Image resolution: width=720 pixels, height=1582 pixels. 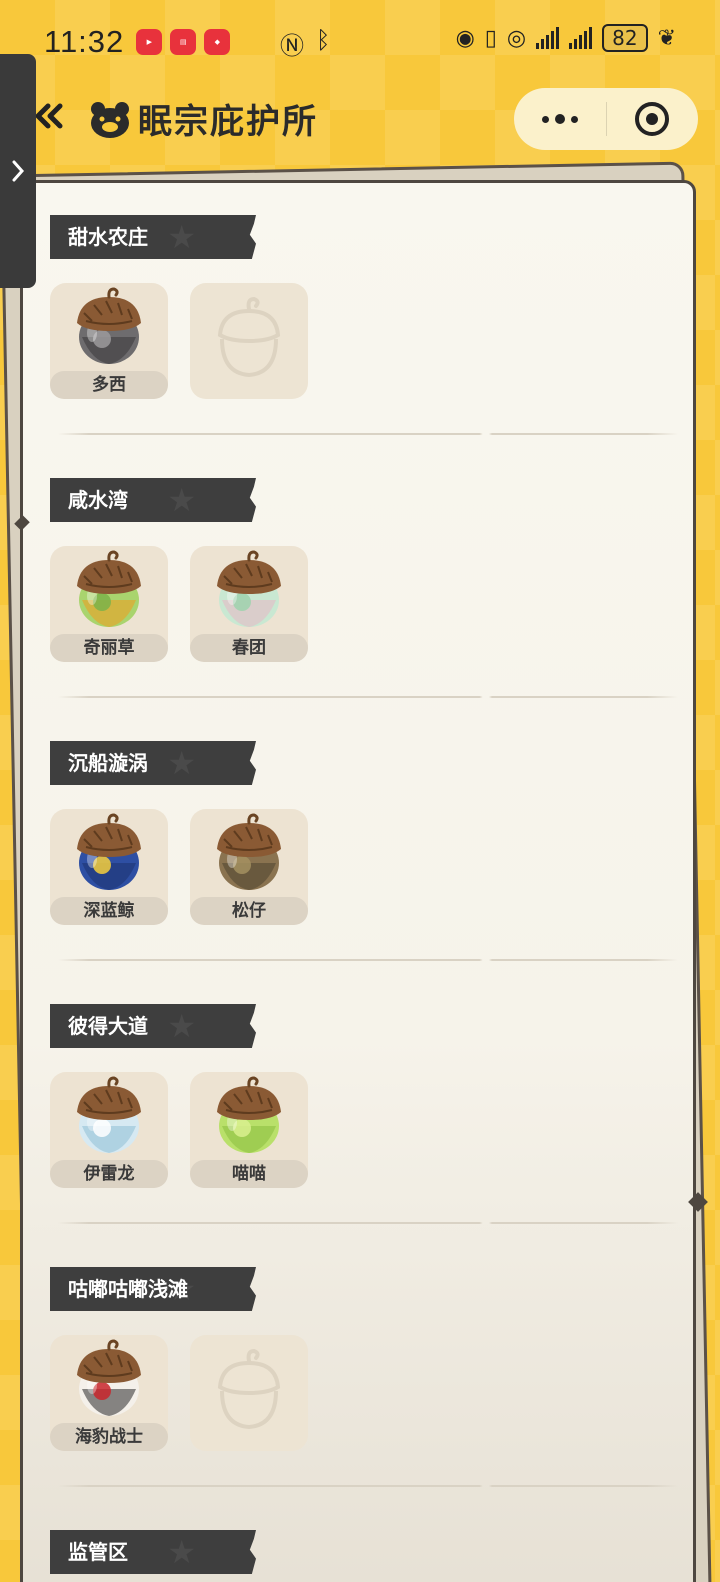 What do you see at coordinates (370, 1130) in the screenshot?
I see `capsule-grid: 伊雷龙 喵喵` at bounding box center [370, 1130].